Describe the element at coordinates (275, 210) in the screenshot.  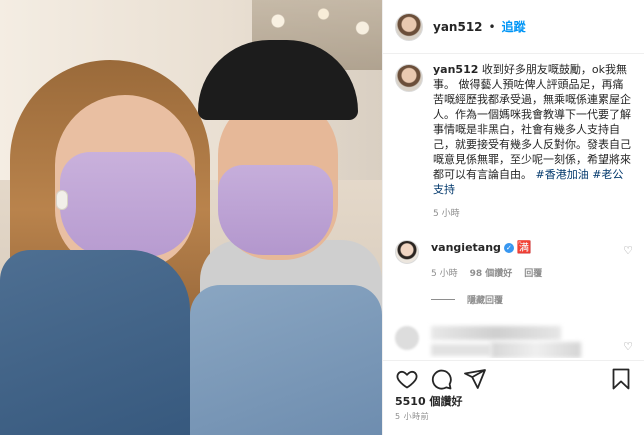
I see `man-face-mask` at that location.